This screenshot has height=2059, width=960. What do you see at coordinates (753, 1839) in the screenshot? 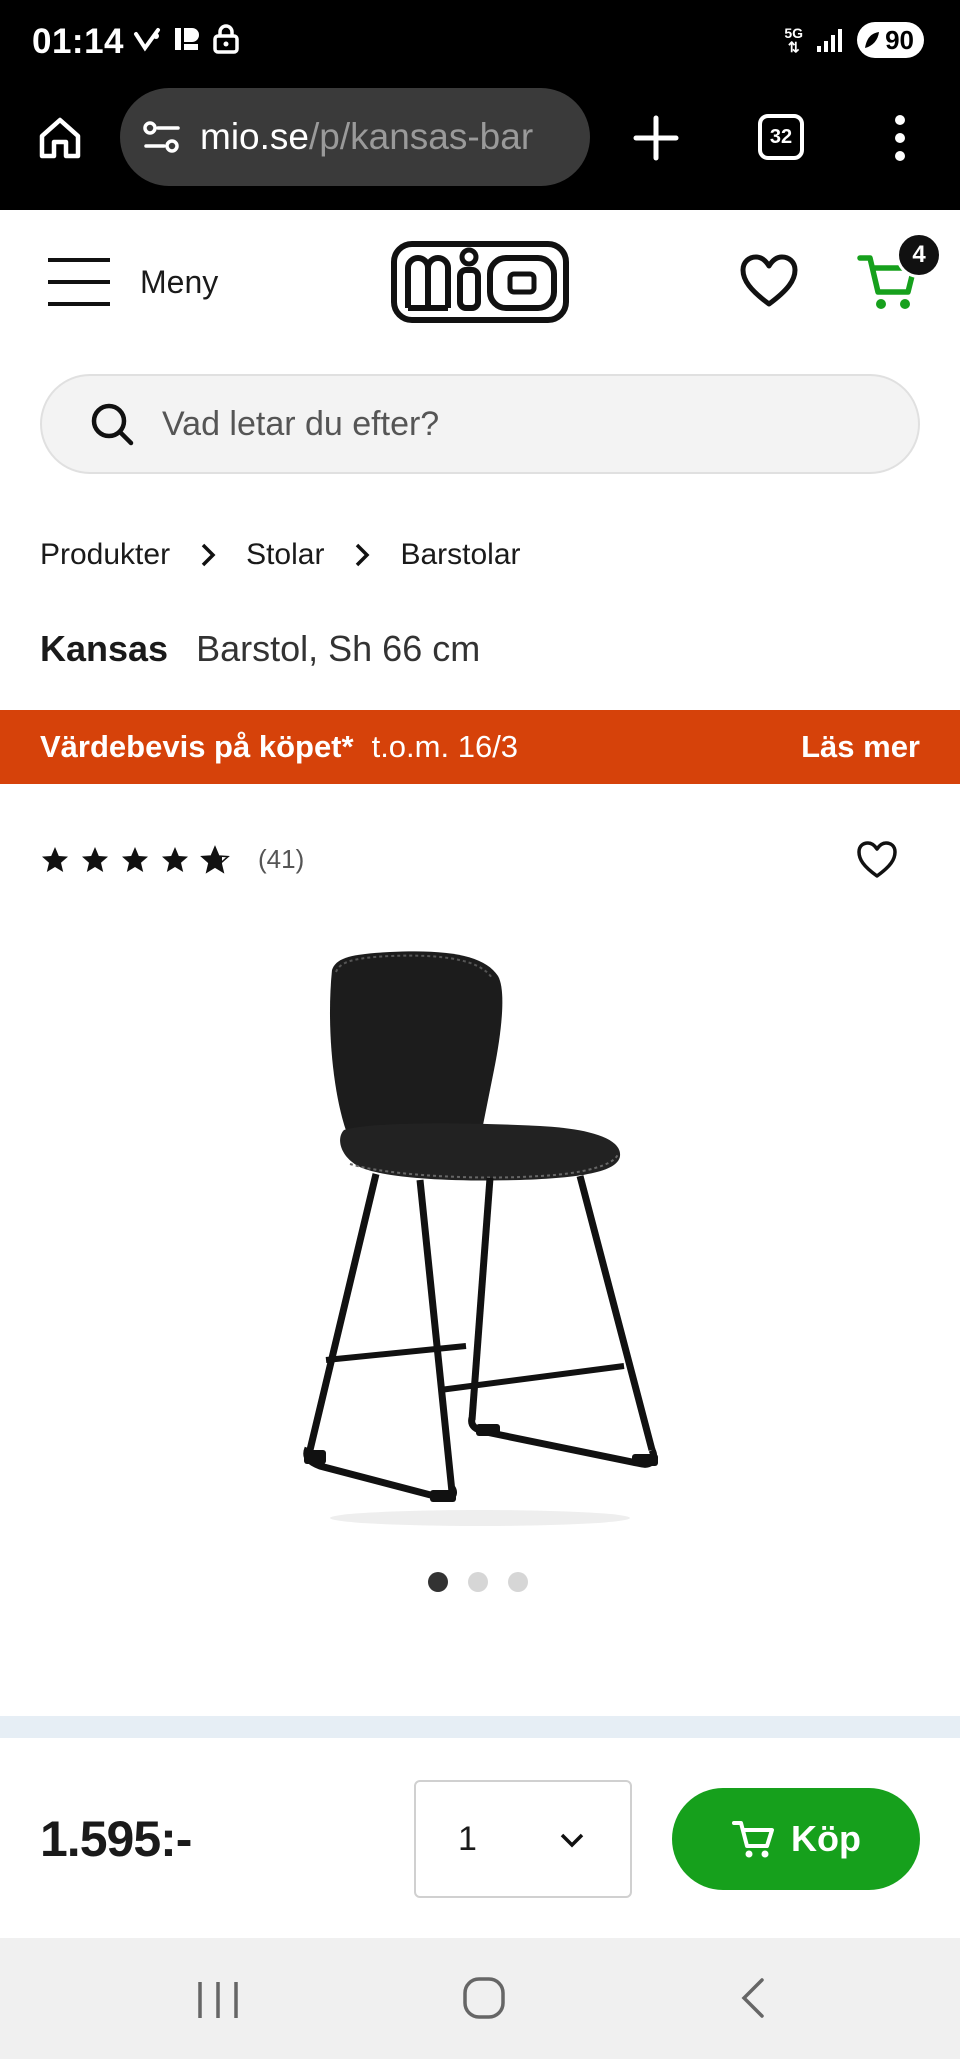
I see `cart-icon` at bounding box center [753, 1839].